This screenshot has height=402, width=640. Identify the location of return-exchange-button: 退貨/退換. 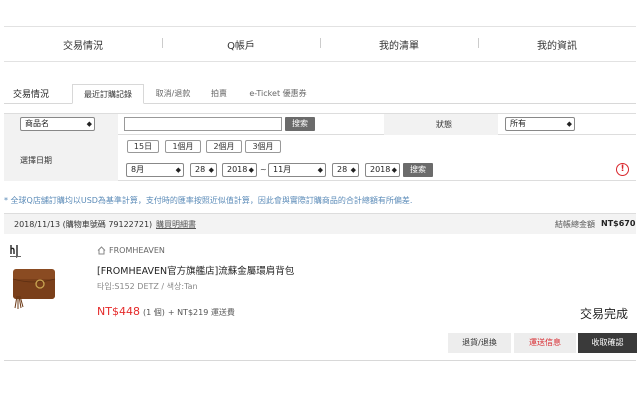
(479, 343).